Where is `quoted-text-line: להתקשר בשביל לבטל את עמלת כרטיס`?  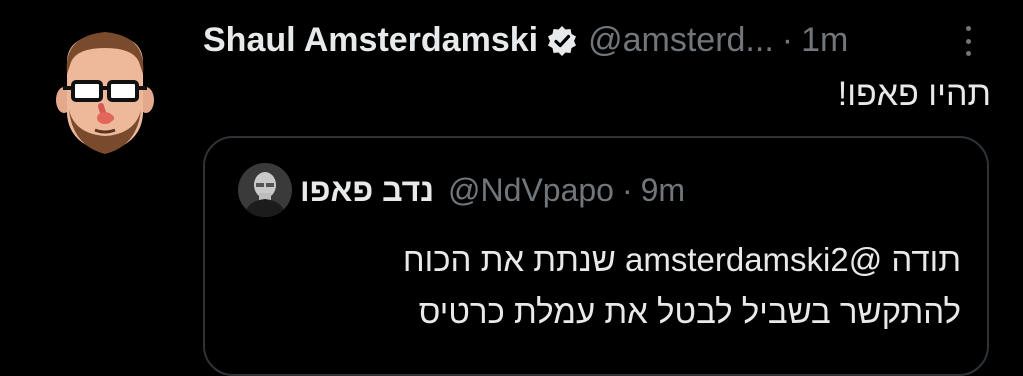
quoted-text-line: להתקשר בשביל לבטל את עמלת כרטיס is located at coordinates (689, 311).